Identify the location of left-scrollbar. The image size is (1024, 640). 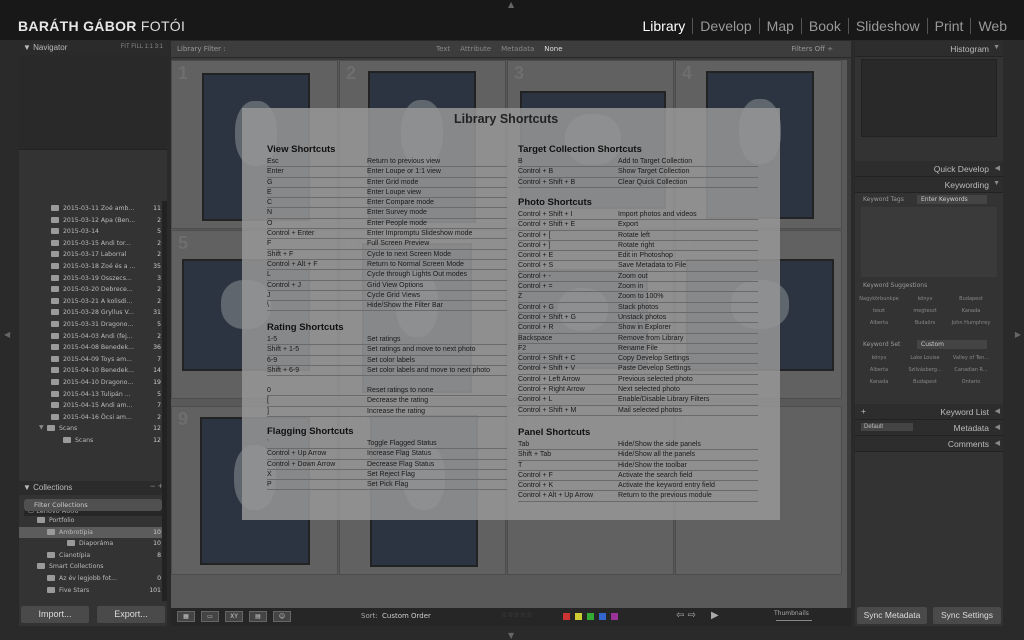
(164, 401).